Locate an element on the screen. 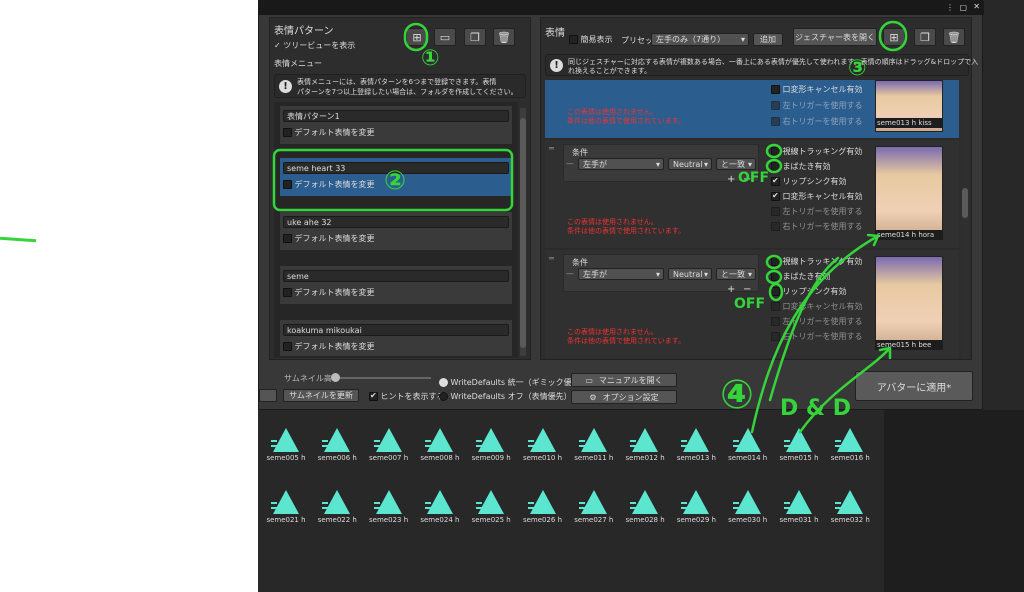 The height and width of the screenshot is (592, 1024). annotation-4: ④ is located at coordinates (737, 395).